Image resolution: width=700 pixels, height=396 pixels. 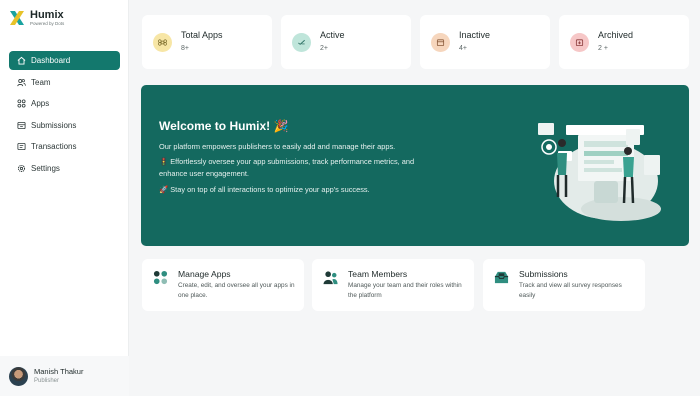 What do you see at coordinates (185, 48) in the screenshot?
I see `stat-count: 8+` at bounding box center [185, 48].